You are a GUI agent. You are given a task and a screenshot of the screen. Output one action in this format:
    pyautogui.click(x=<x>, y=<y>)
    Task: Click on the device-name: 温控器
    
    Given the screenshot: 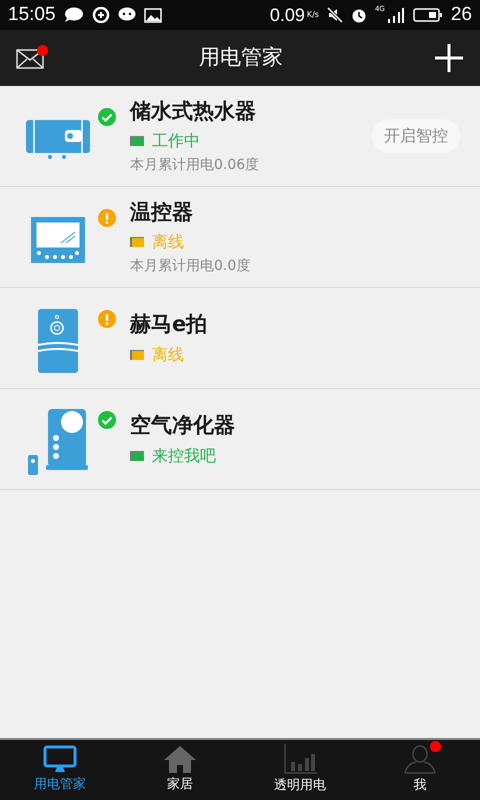 What is the action you would take?
    pyautogui.click(x=162, y=212)
    